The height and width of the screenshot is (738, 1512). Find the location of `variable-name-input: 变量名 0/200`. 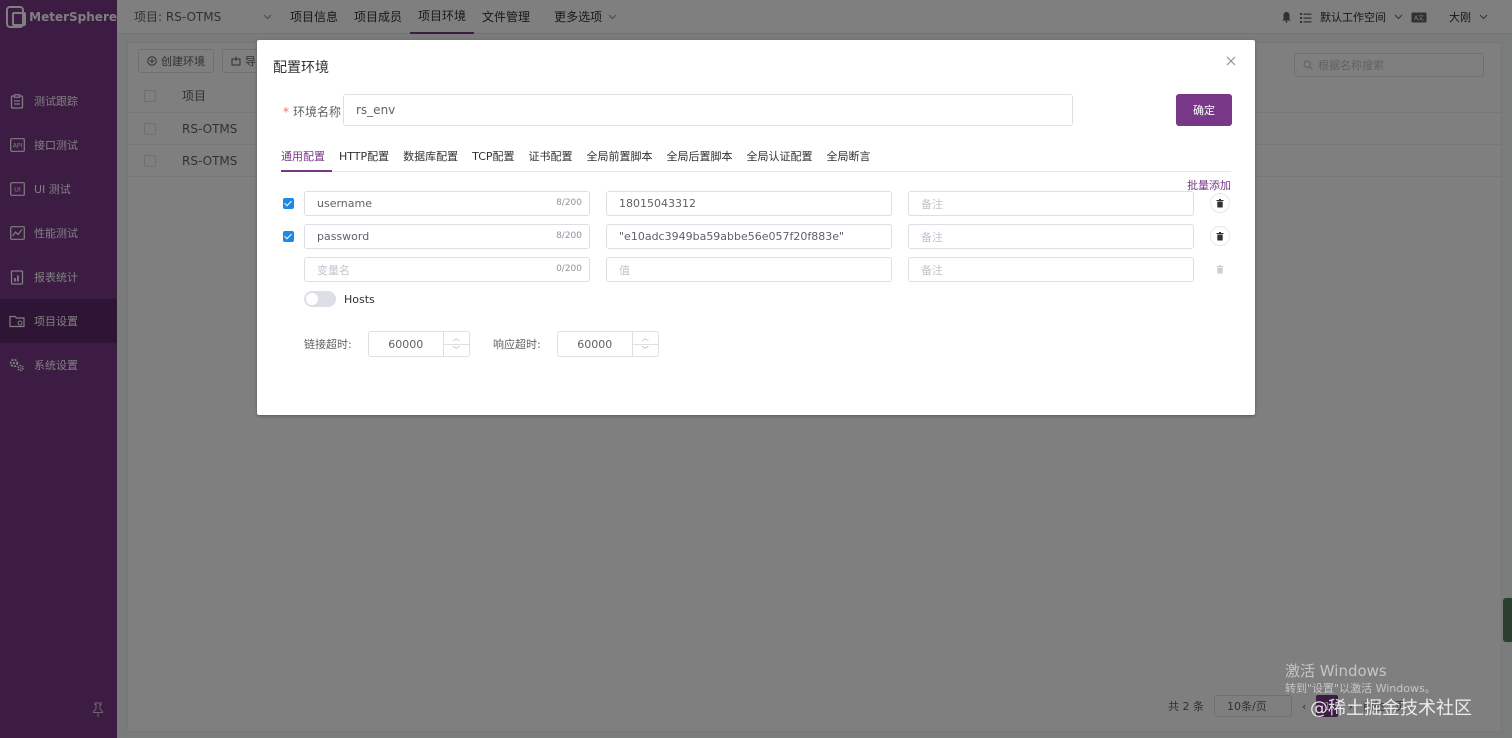

variable-name-input: 变量名 0/200 is located at coordinates (447, 269).